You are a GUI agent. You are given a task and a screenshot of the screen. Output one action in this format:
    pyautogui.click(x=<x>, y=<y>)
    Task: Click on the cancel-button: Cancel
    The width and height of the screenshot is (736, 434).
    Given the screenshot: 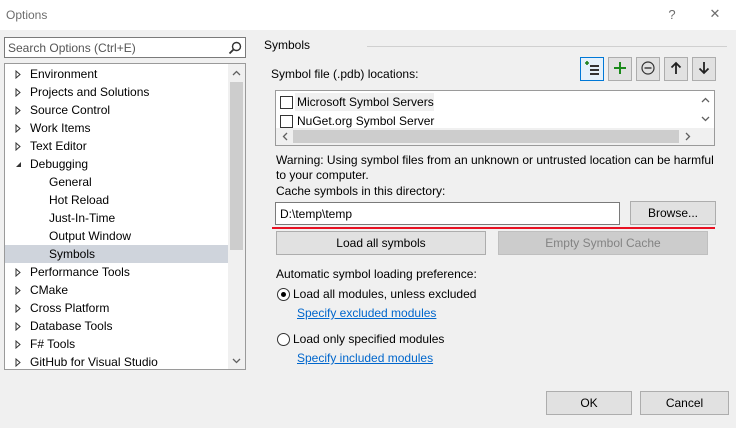 What is the action you would take?
    pyautogui.click(x=684, y=403)
    